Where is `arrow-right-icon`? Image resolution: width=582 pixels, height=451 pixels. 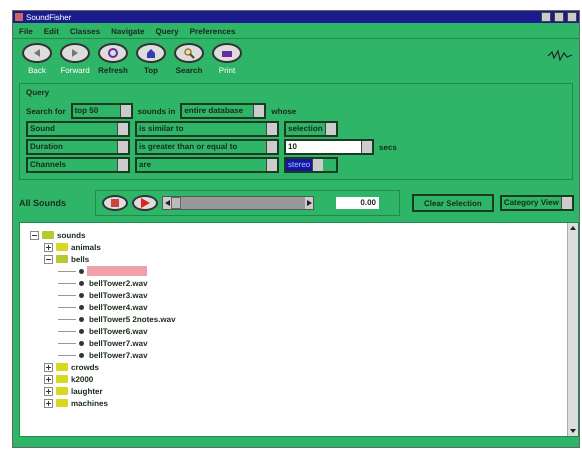 arrow-right-icon is located at coordinates (309, 203).